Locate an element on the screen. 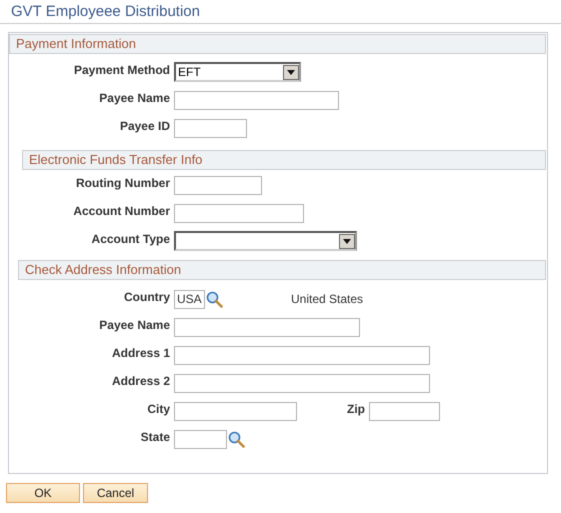 The width and height of the screenshot is (561, 513). page-title: GVT Employeee Distribution is located at coordinates (105, 12).